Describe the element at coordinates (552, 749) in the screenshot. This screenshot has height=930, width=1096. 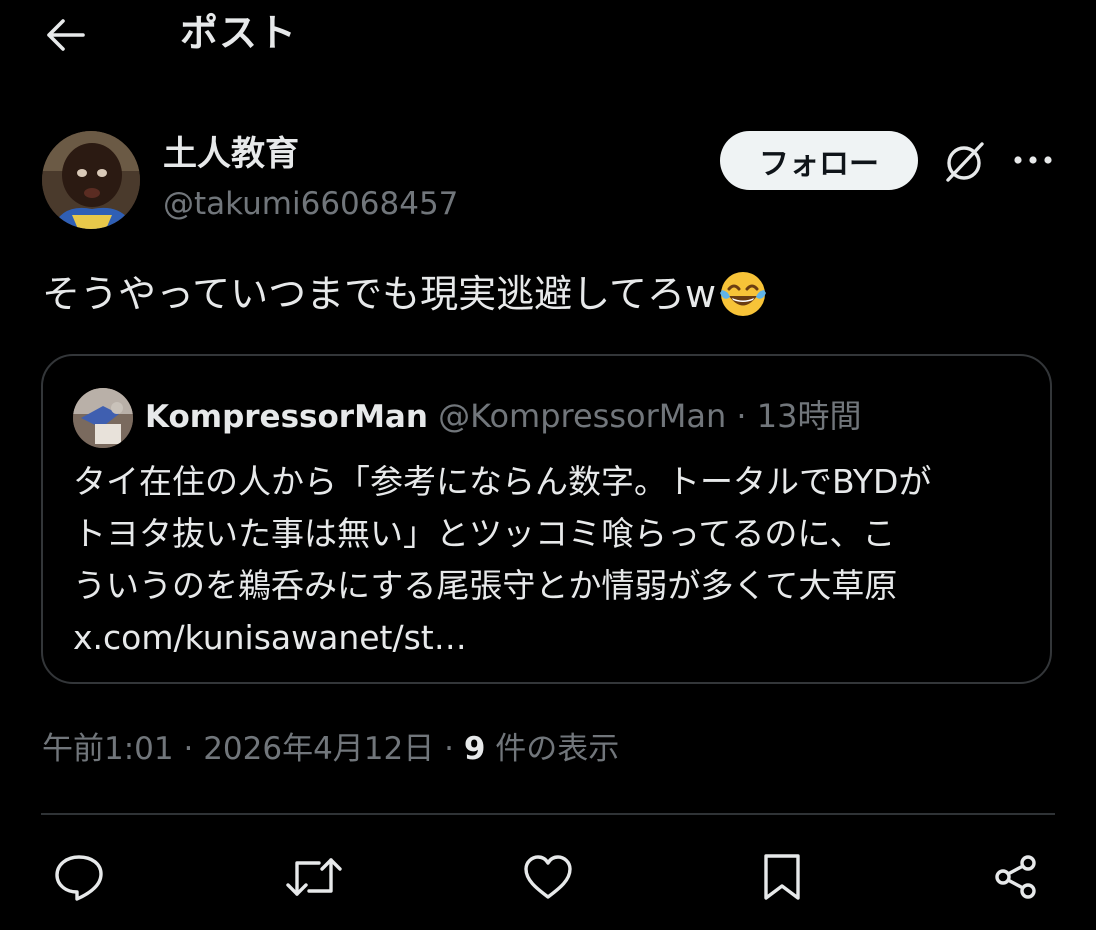
I see `views-label: 件の表示` at that location.